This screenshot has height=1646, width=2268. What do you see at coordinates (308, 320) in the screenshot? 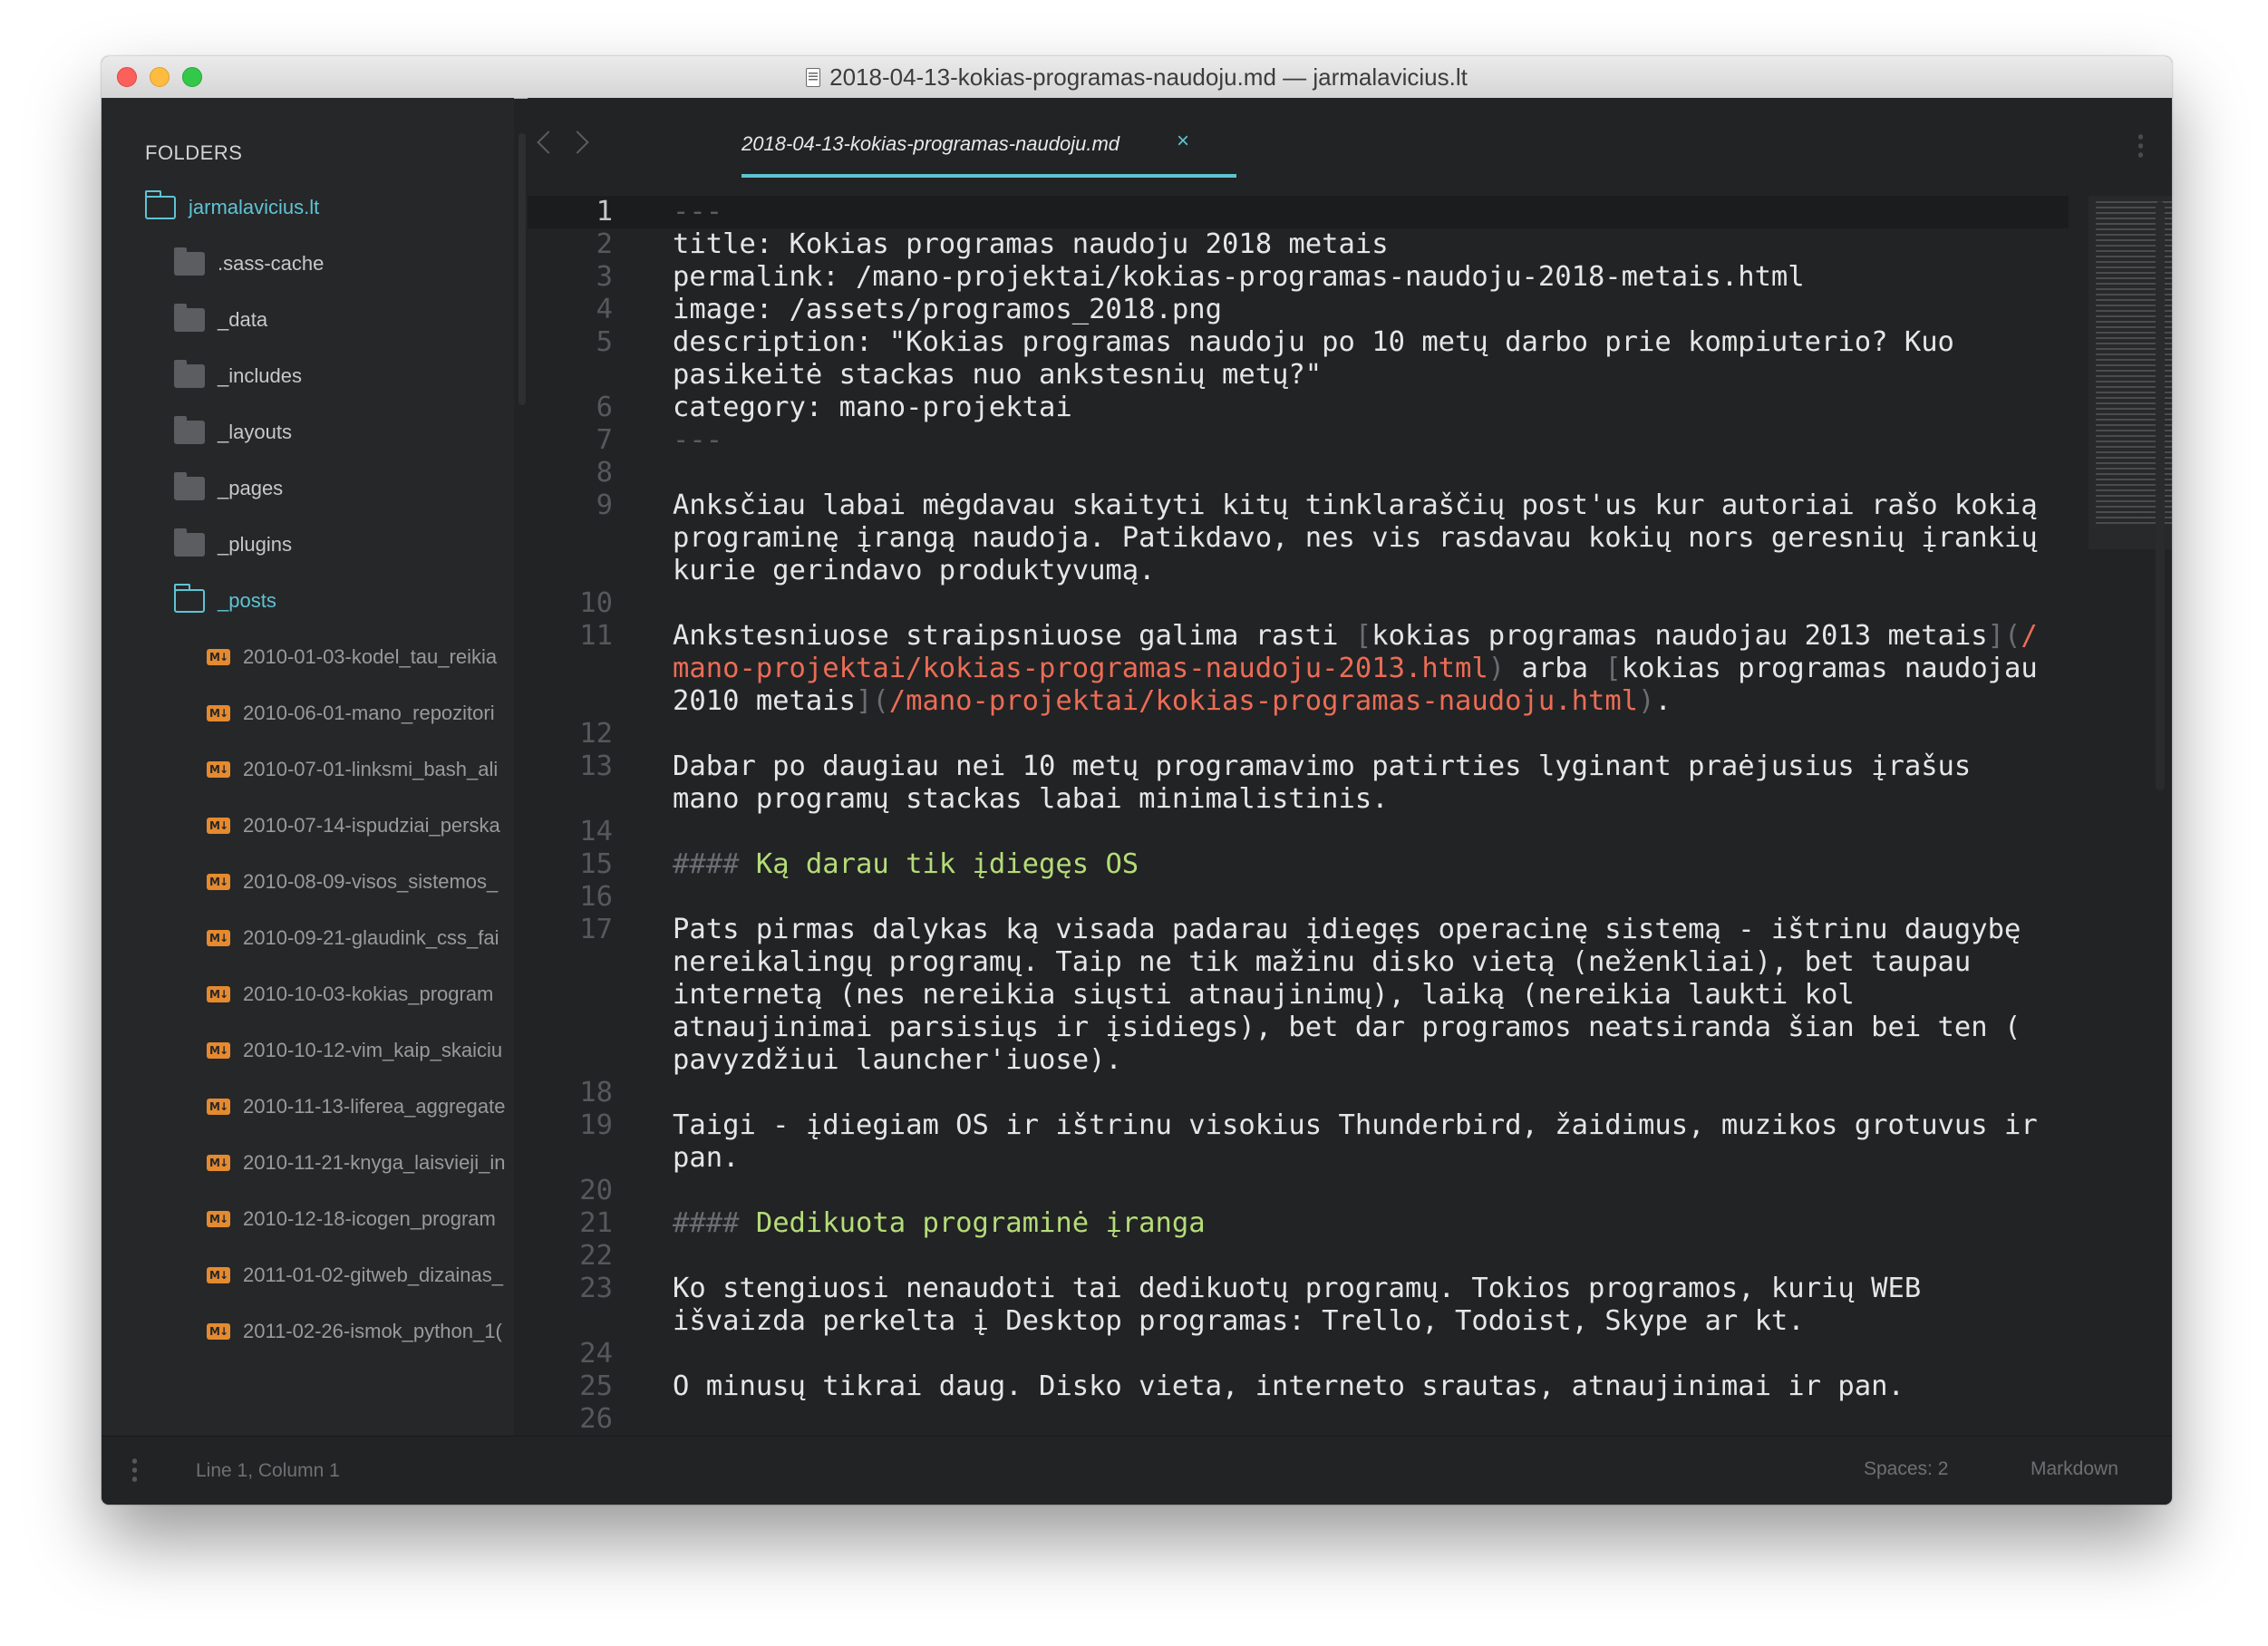
I see `tree-folder: _data` at bounding box center [308, 320].